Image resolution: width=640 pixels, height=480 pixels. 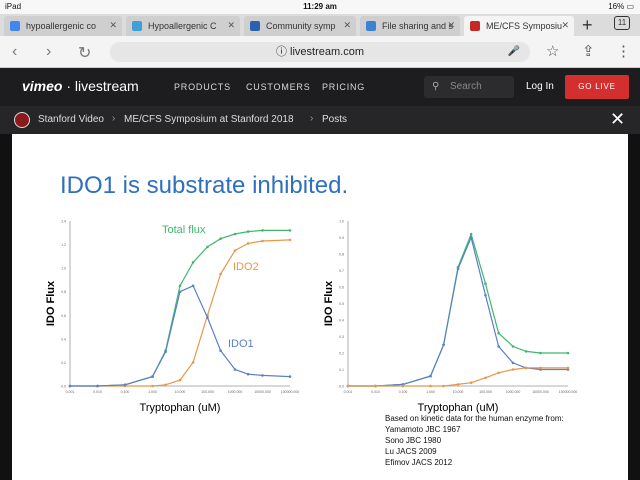 I want to click on note-ref-1: Yamamoto JBC 1967, so click(x=423, y=429).